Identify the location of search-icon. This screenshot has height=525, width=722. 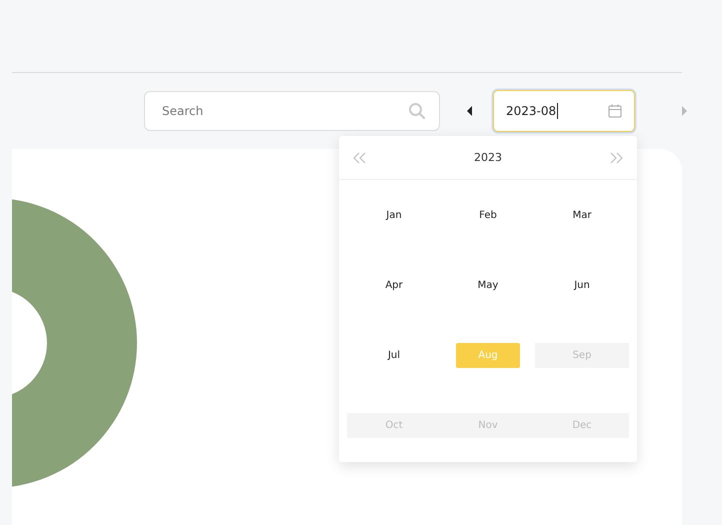
(417, 111).